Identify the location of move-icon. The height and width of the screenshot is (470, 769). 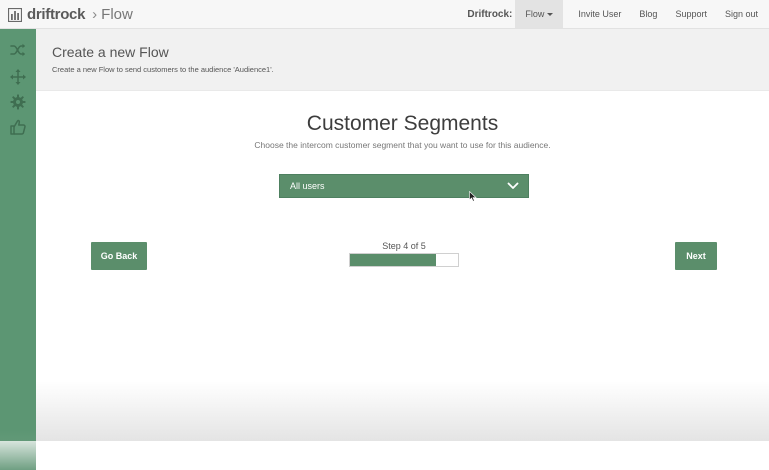
(18, 77).